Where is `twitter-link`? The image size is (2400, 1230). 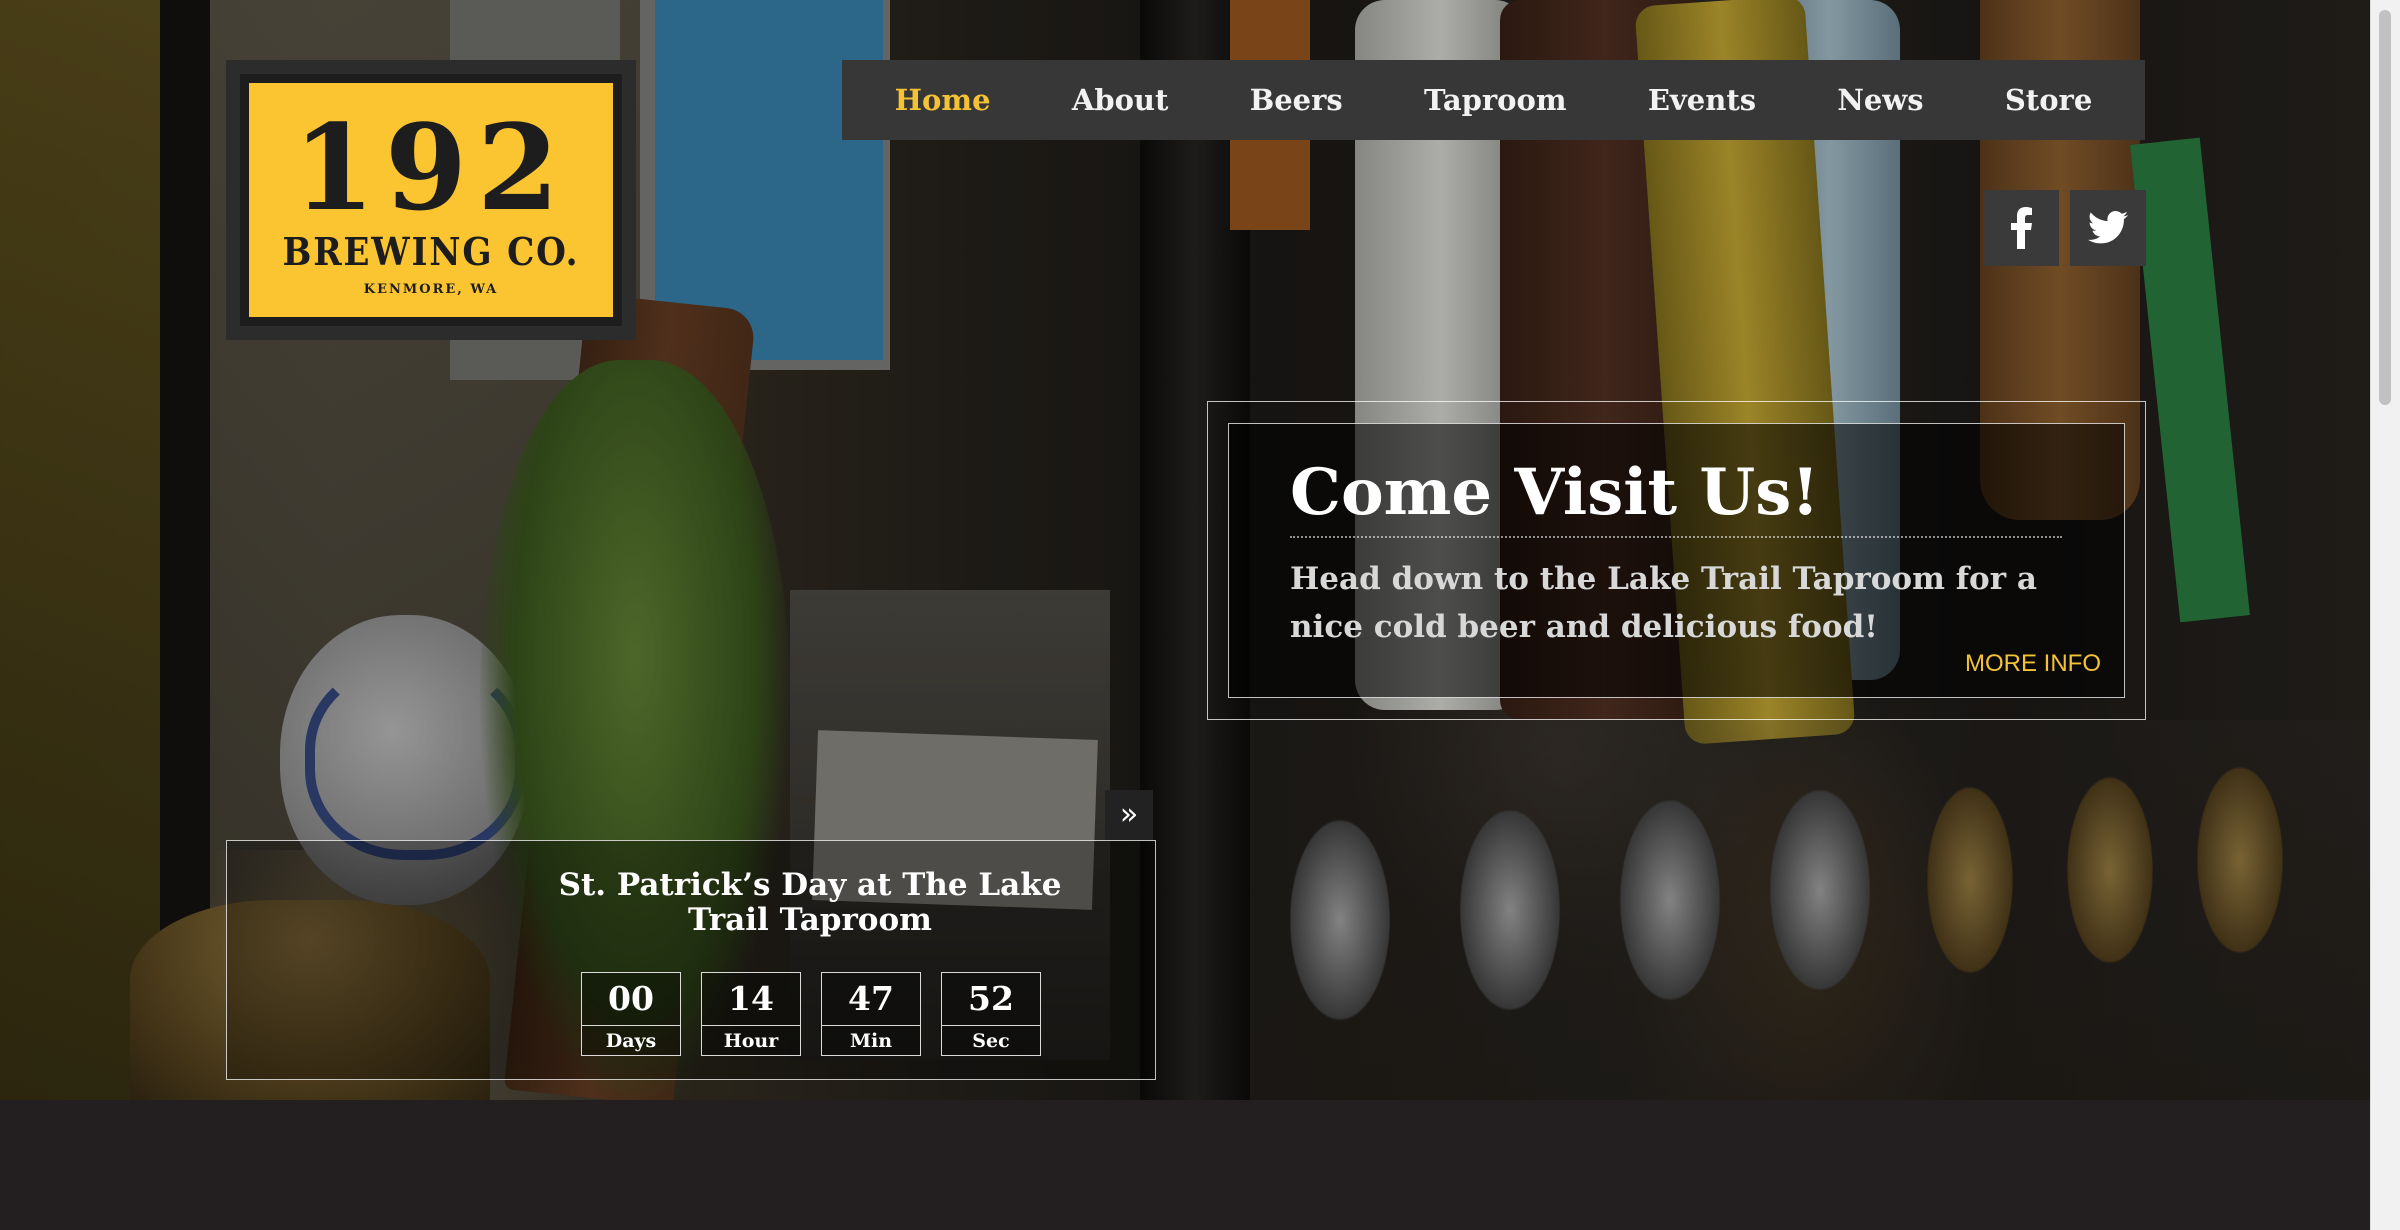
twitter-link is located at coordinates (2108, 228).